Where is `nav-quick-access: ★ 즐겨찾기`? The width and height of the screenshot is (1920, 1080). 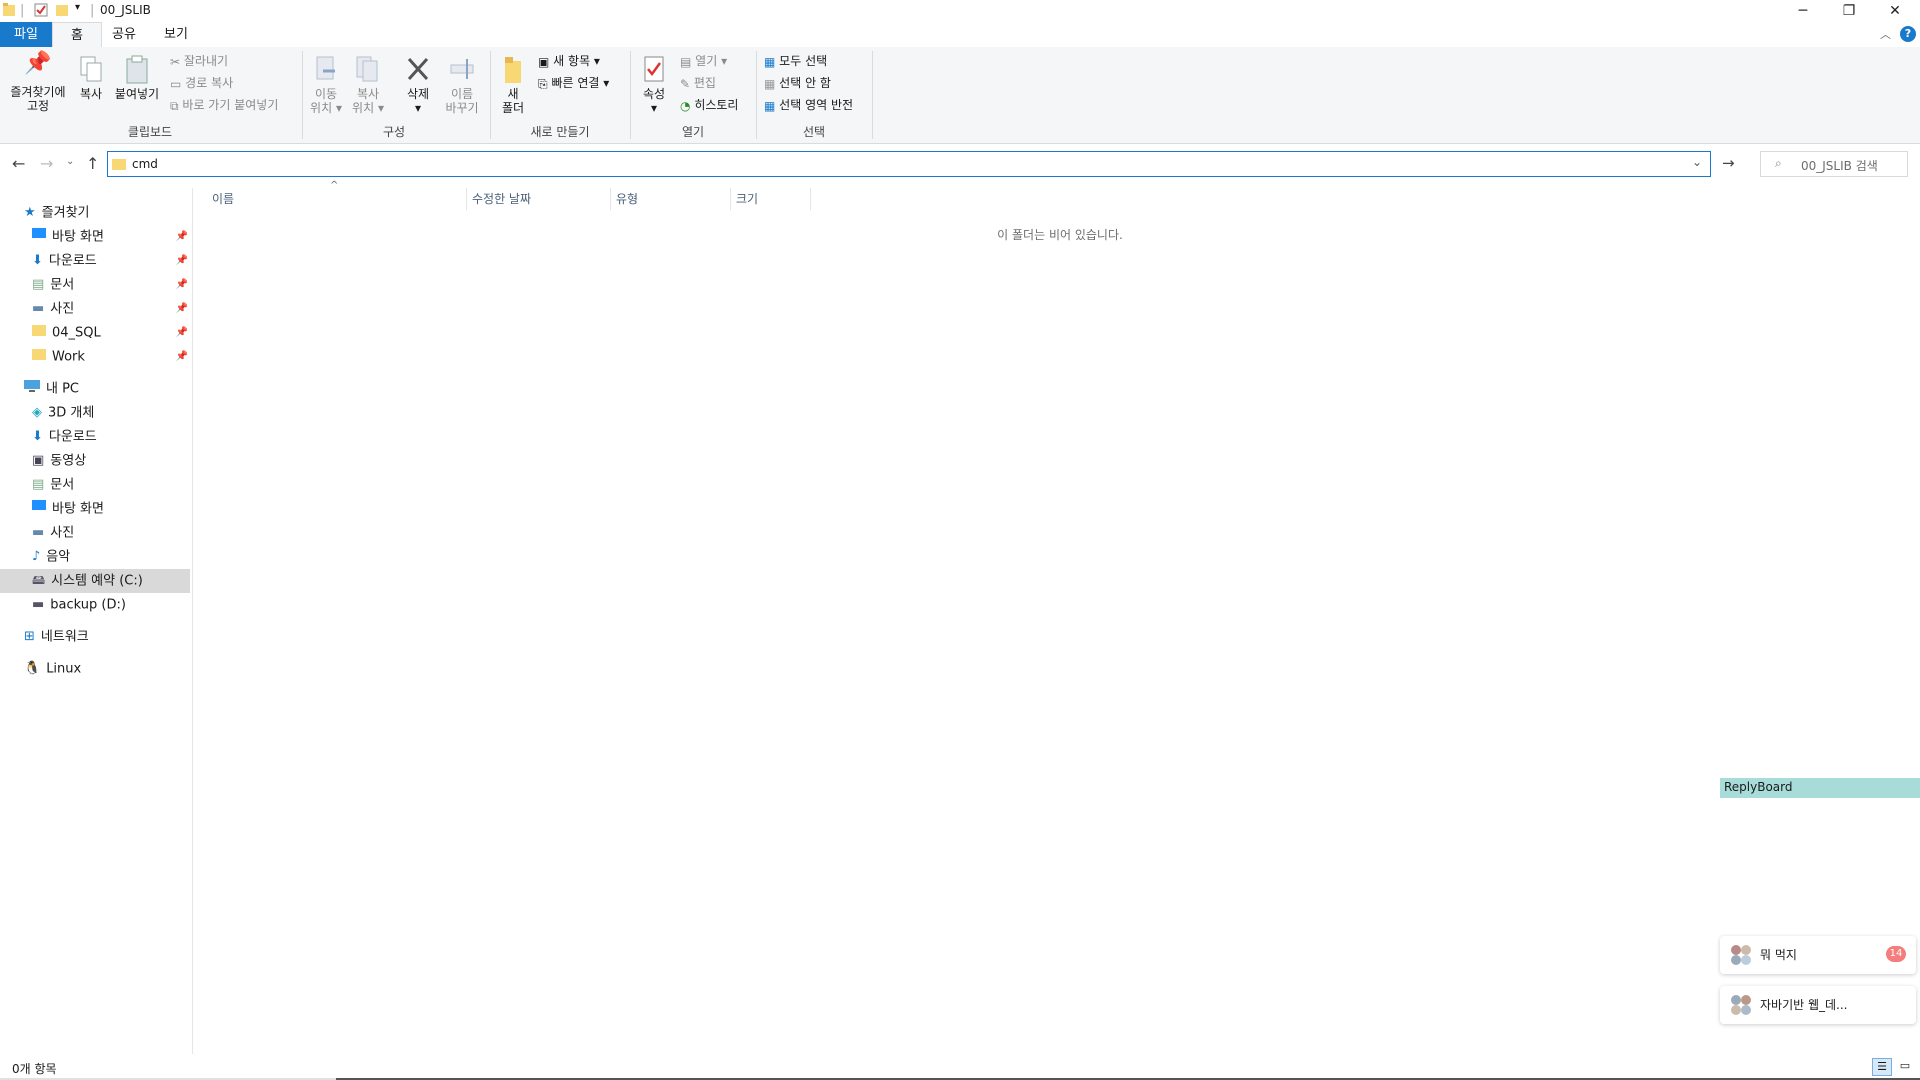 nav-quick-access: ★ 즐겨찾기 is located at coordinates (108, 213).